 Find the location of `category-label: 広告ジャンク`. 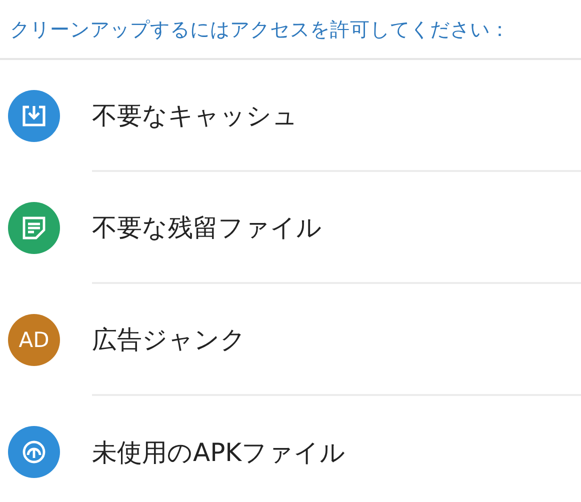

category-label: 広告ジャンク is located at coordinates (169, 339).